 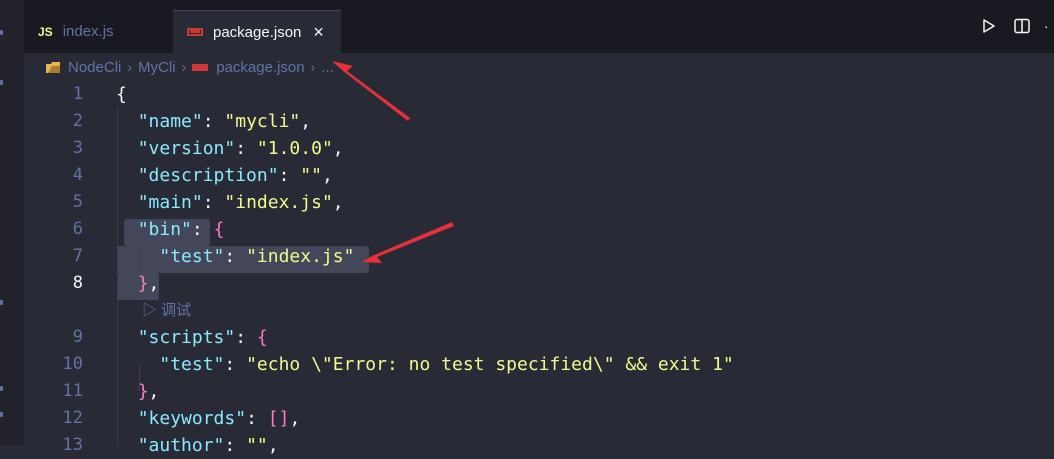 I want to click on annotation-arrows, so click(x=393, y=162).